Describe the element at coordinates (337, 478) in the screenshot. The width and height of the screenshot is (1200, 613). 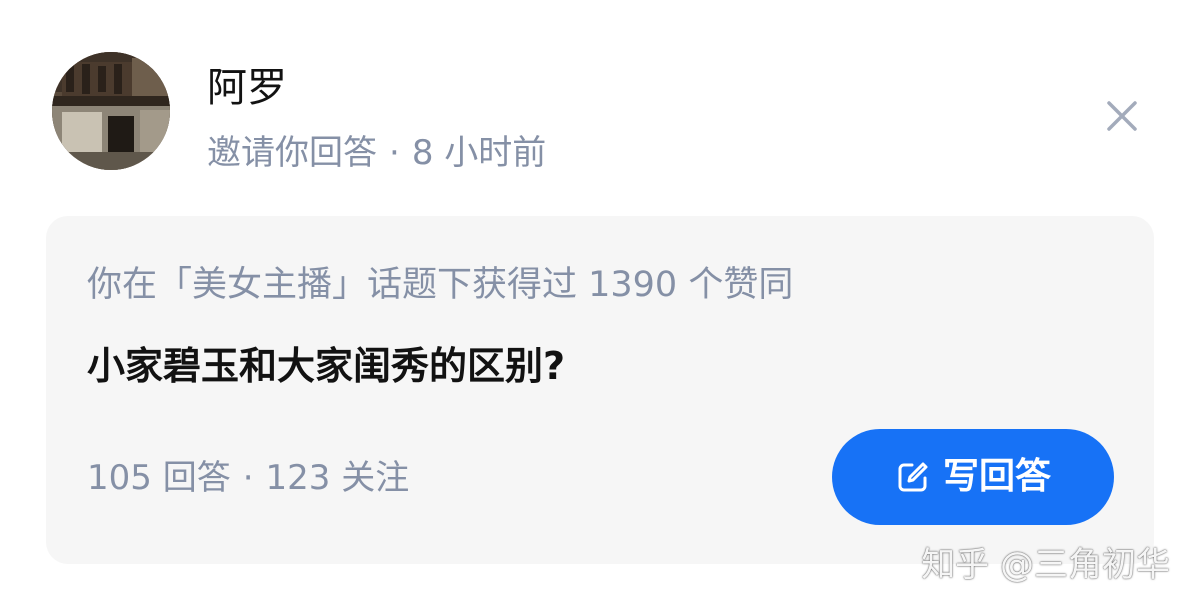
I see `follower-count: 123 关注` at that location.